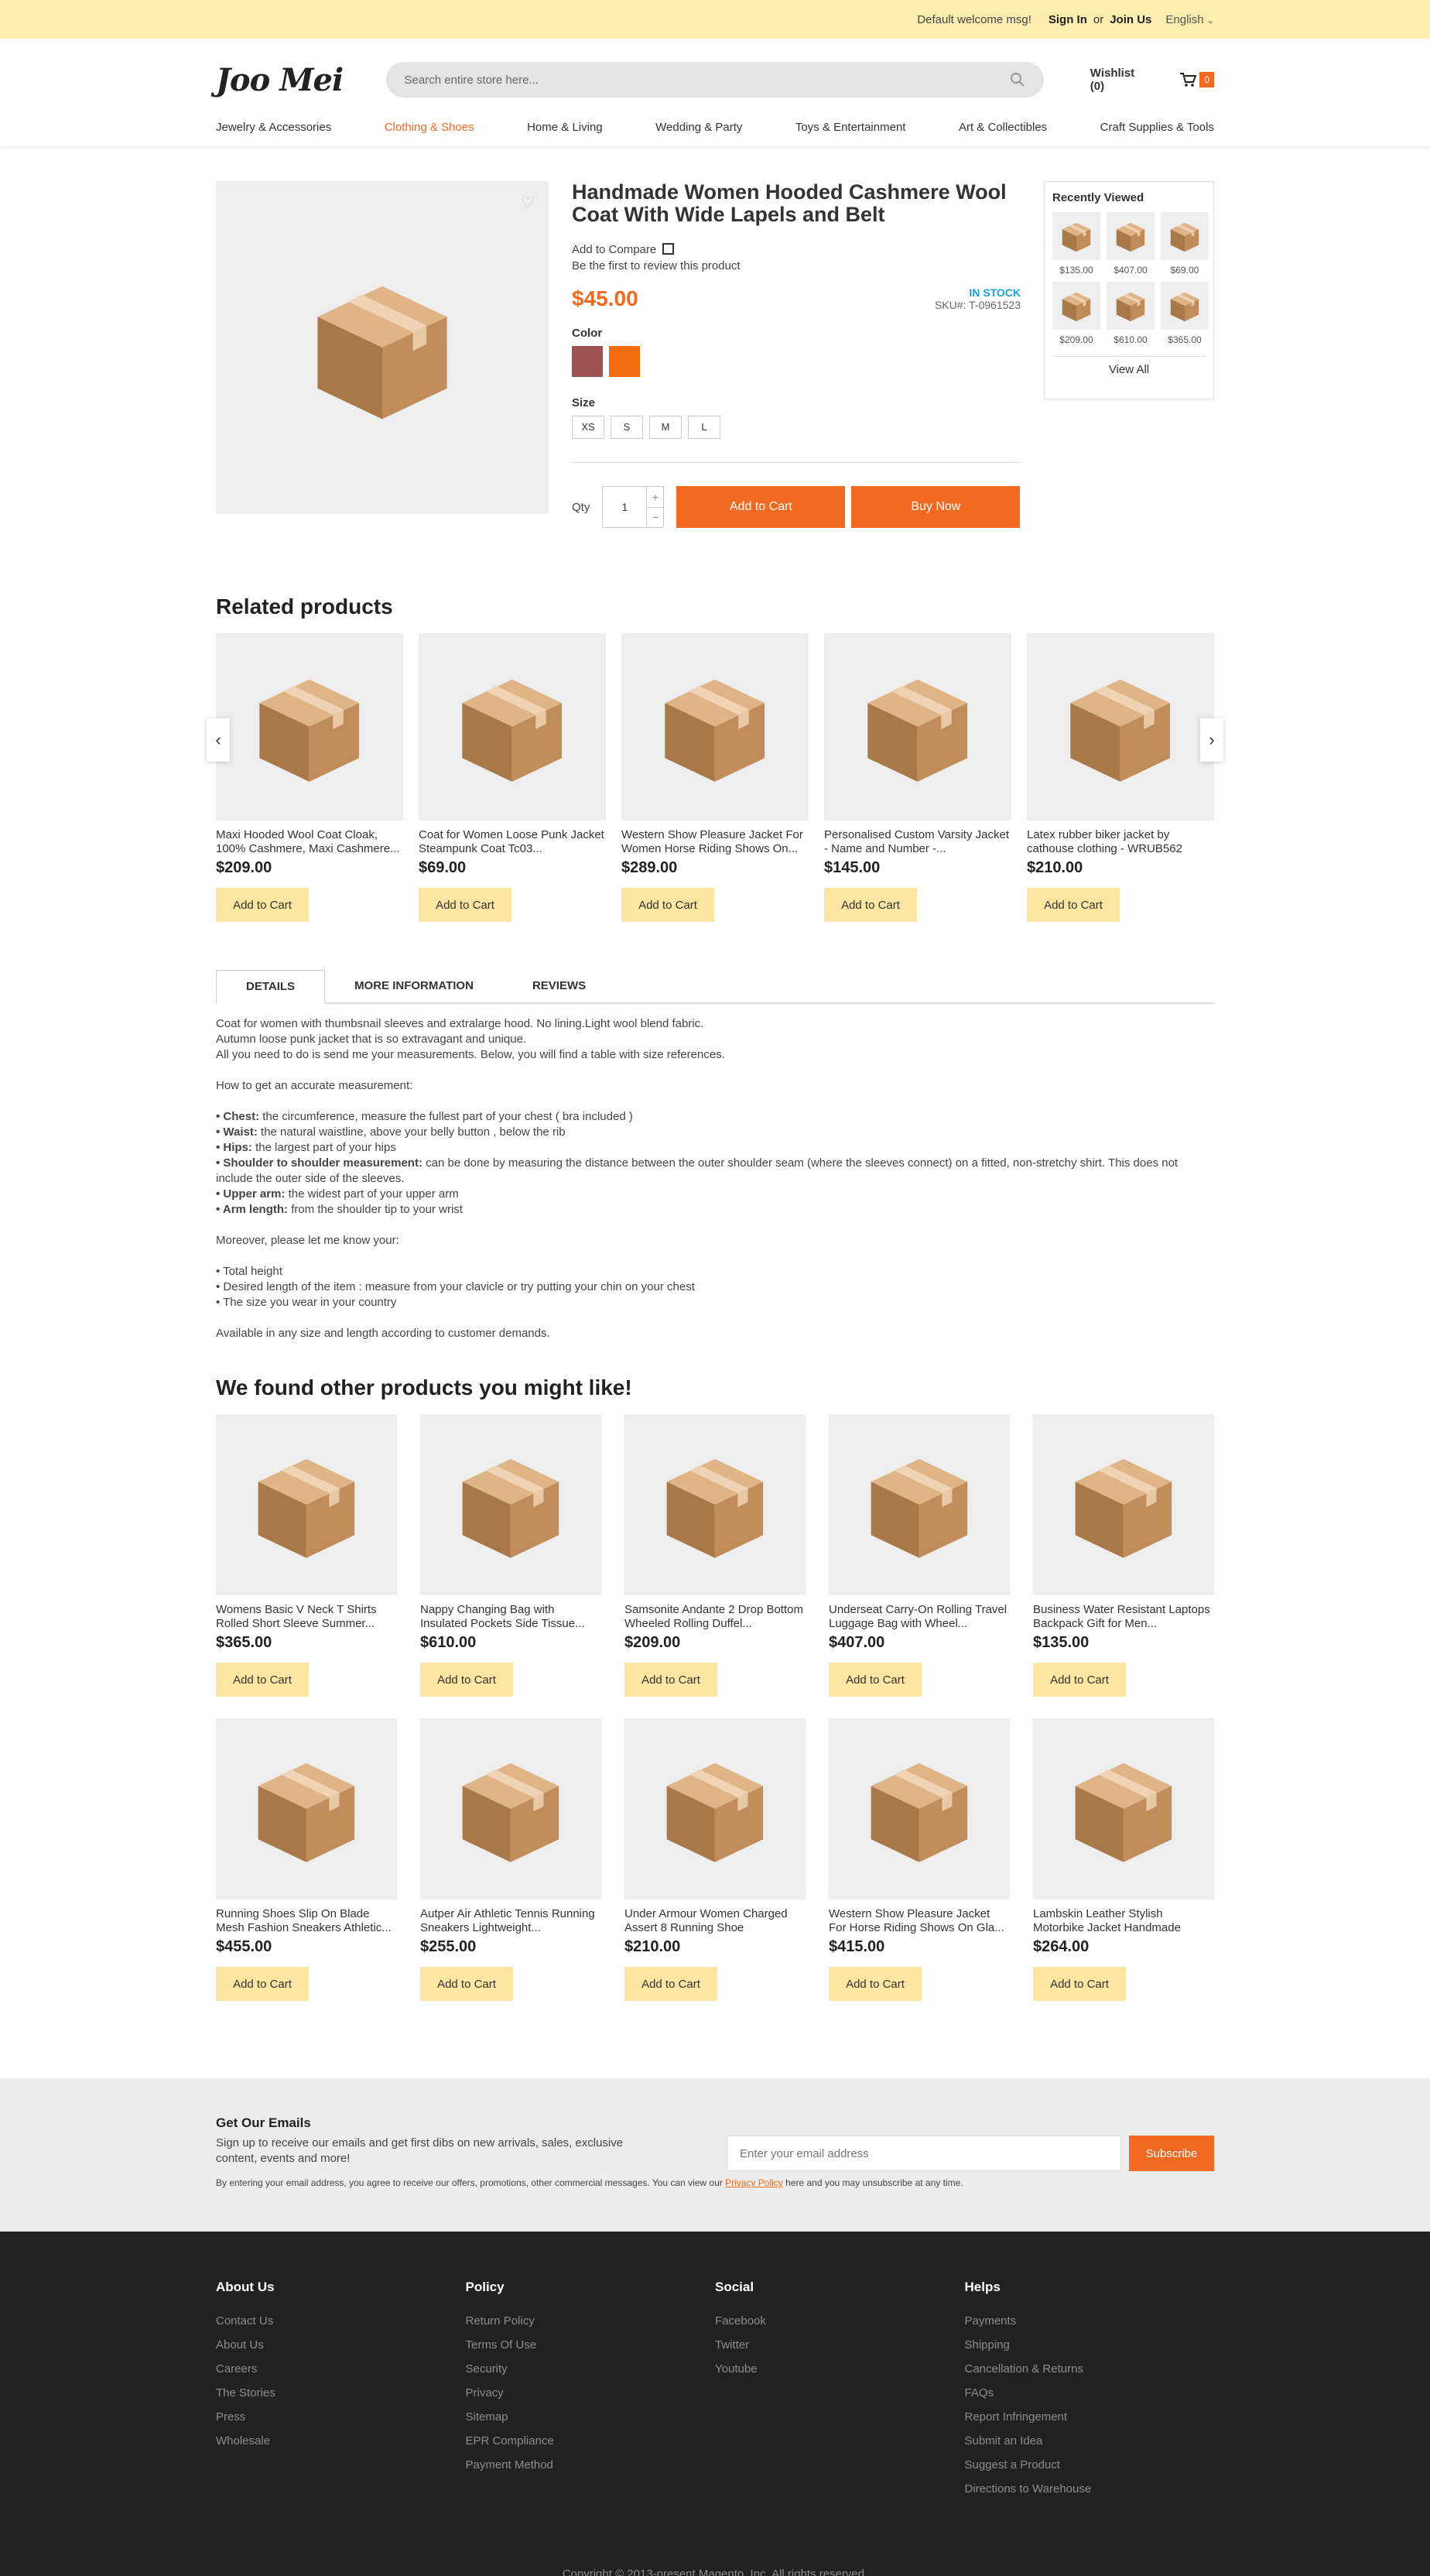 The image size is (1430, 2576). I want to click on minus-icon: −, so click(655, 518).